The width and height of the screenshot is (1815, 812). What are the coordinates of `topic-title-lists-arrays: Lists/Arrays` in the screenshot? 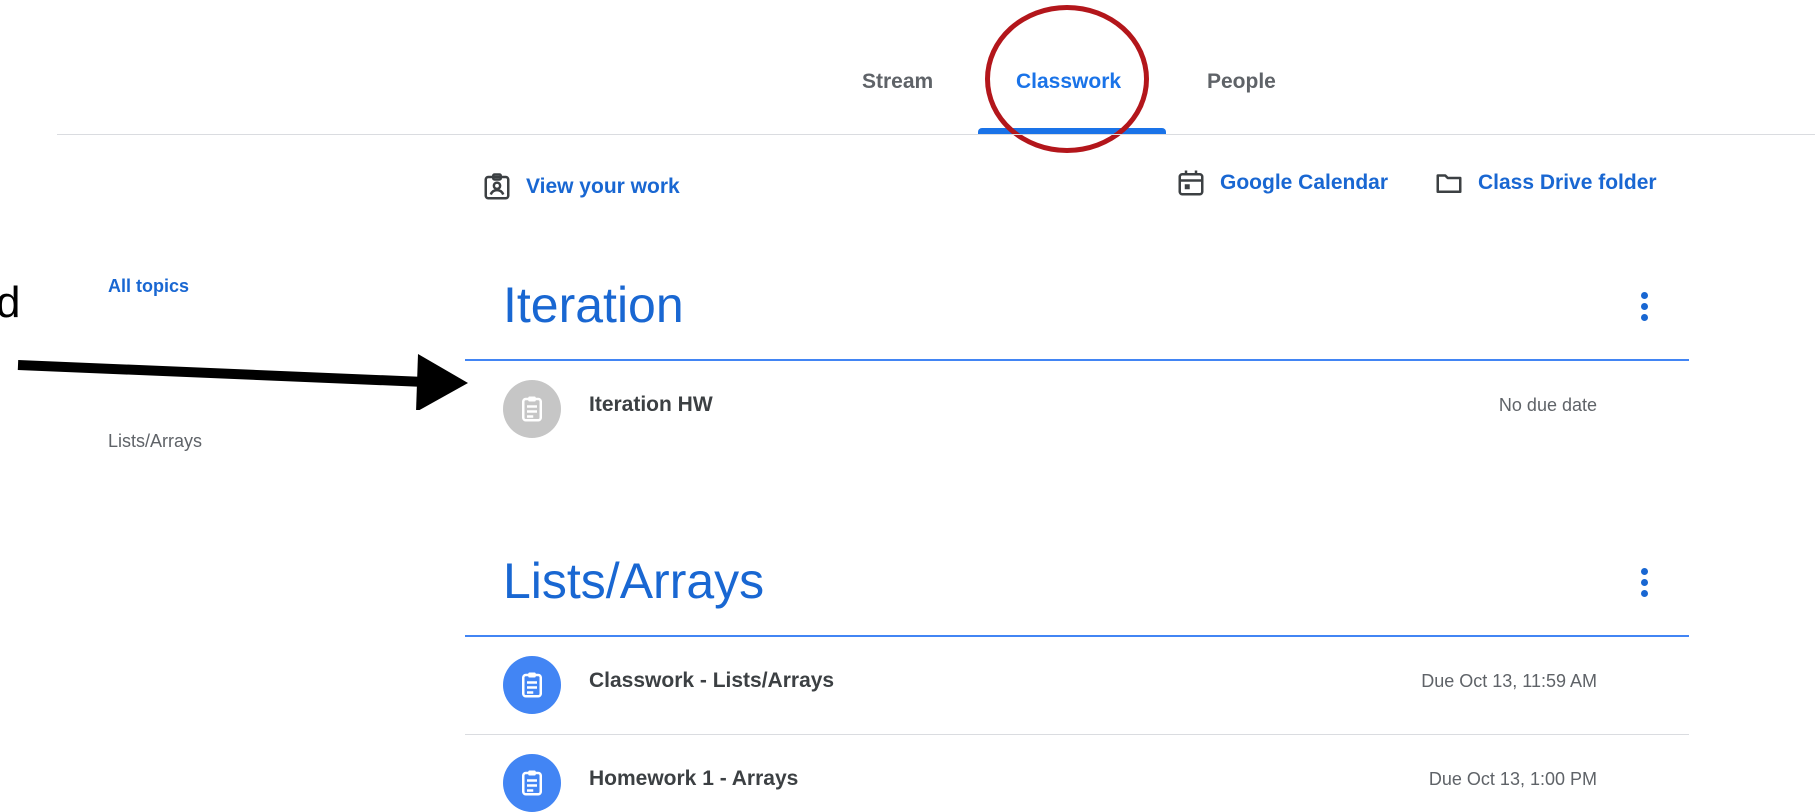 It's located at (634, 581).